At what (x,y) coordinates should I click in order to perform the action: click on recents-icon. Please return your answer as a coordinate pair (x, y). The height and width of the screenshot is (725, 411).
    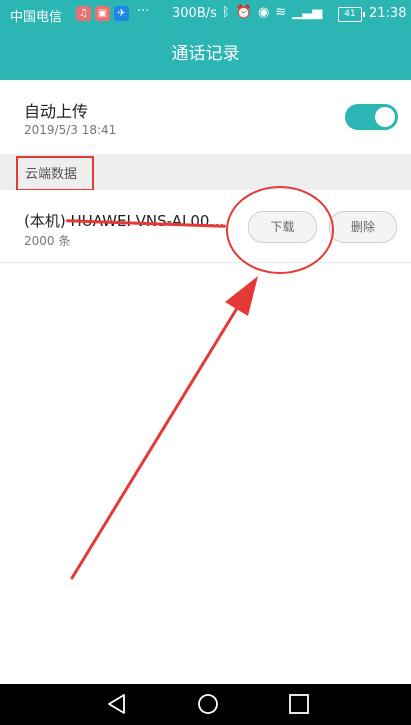
    Looking at the image, I should click on (299, 704).